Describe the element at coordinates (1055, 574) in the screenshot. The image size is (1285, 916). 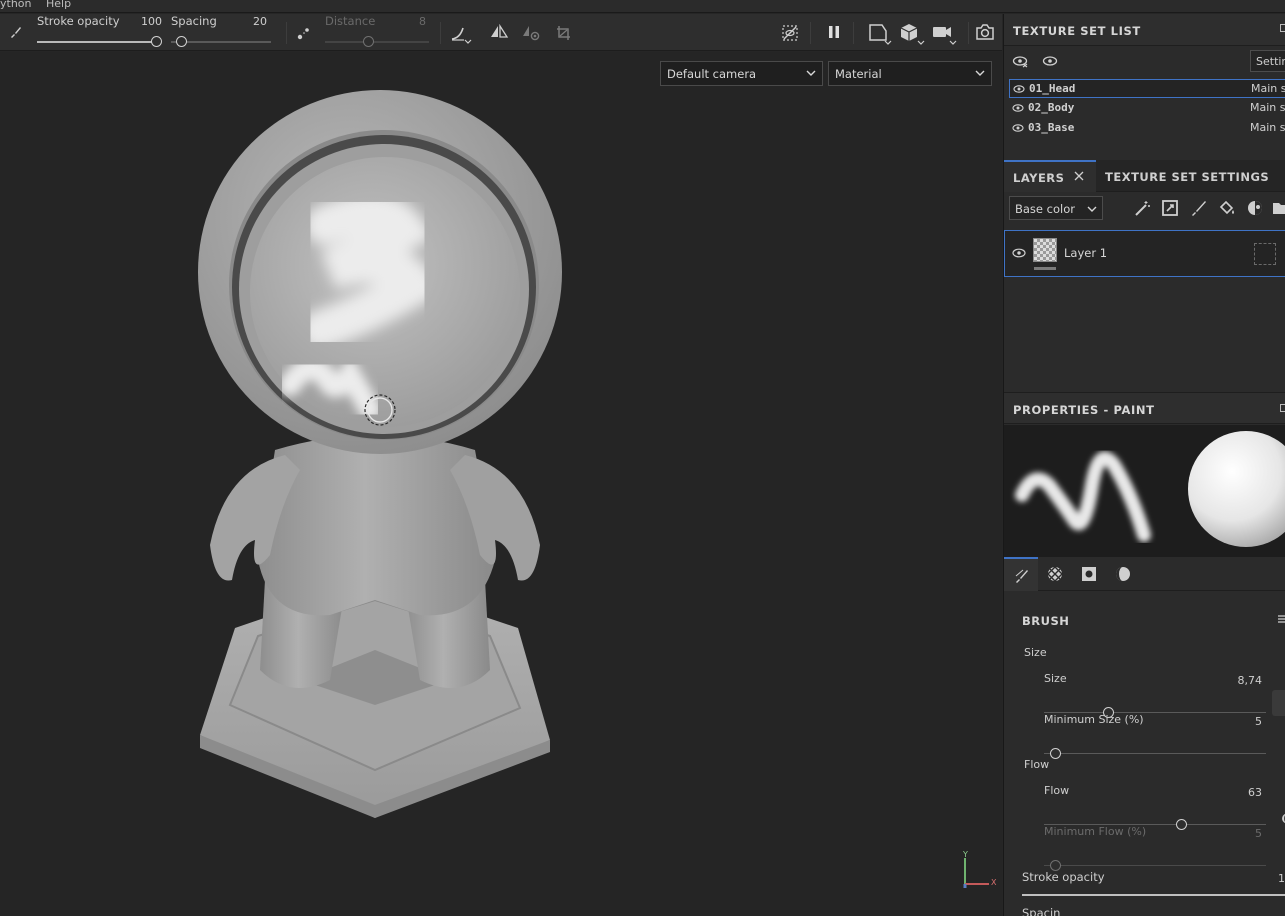
I see `alpha-icon` at that location.